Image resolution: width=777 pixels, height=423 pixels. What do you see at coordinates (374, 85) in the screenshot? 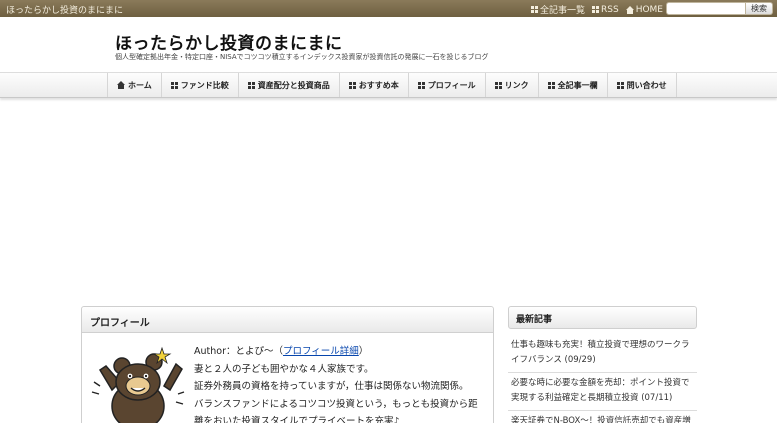
I see `nav-item-books: おすすめ本` at bounding box center [374, 85].